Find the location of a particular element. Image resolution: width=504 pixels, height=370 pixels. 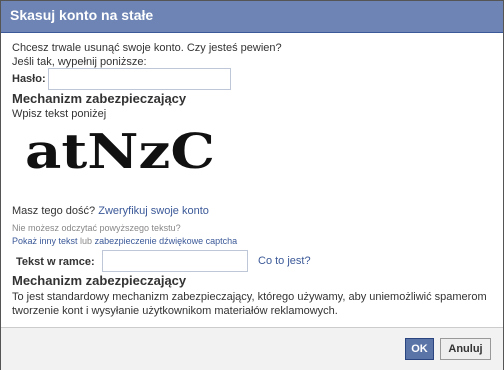

password-field is located at coordinates (139, 79).